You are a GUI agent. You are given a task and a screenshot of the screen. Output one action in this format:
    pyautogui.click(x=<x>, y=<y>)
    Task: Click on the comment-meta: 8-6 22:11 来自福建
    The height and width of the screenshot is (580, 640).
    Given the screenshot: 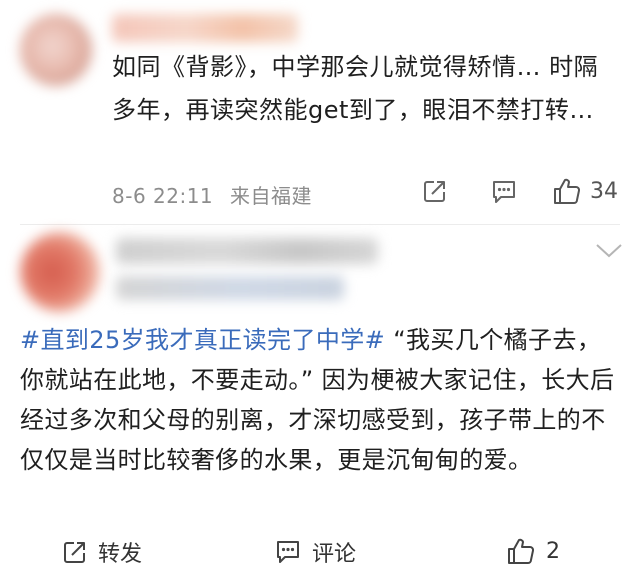 What is the action you would take?
    pyautogui.click(x=212, y=194)
    